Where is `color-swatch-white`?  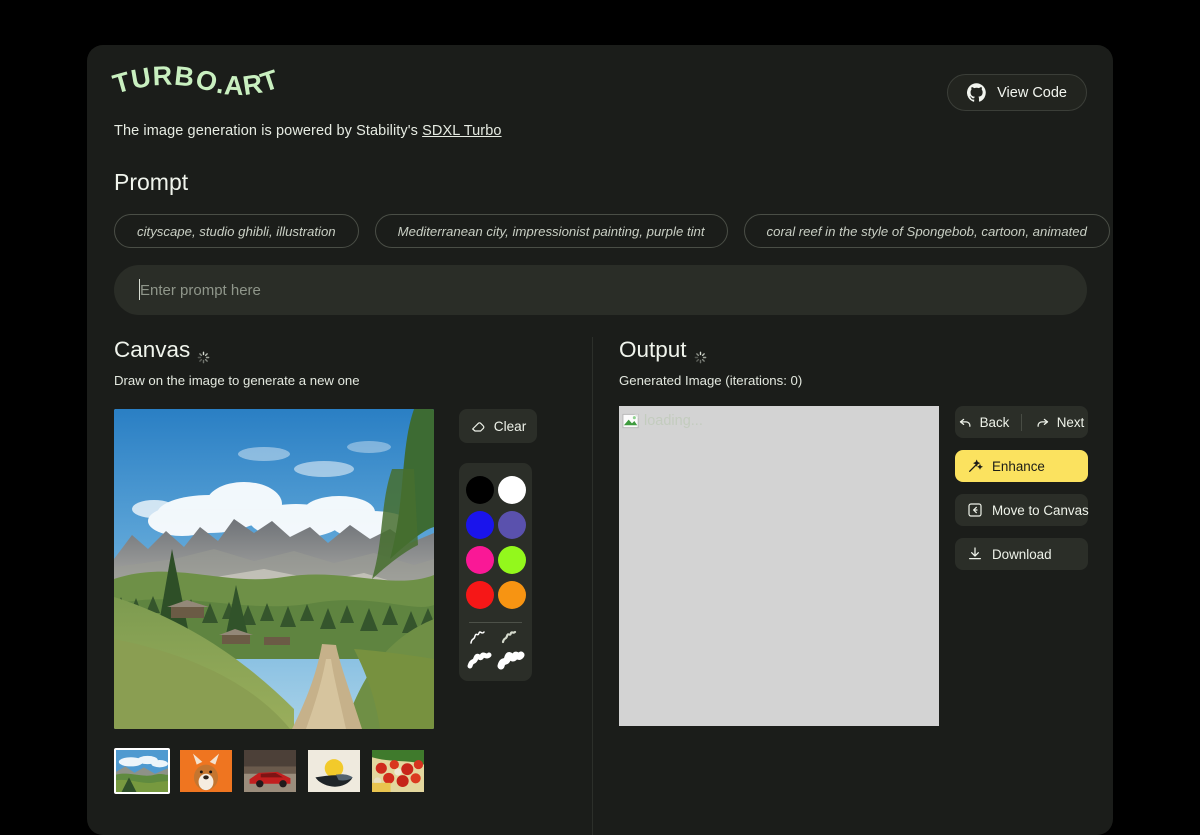
color-swatch-white is located at coordinates (511, 490).